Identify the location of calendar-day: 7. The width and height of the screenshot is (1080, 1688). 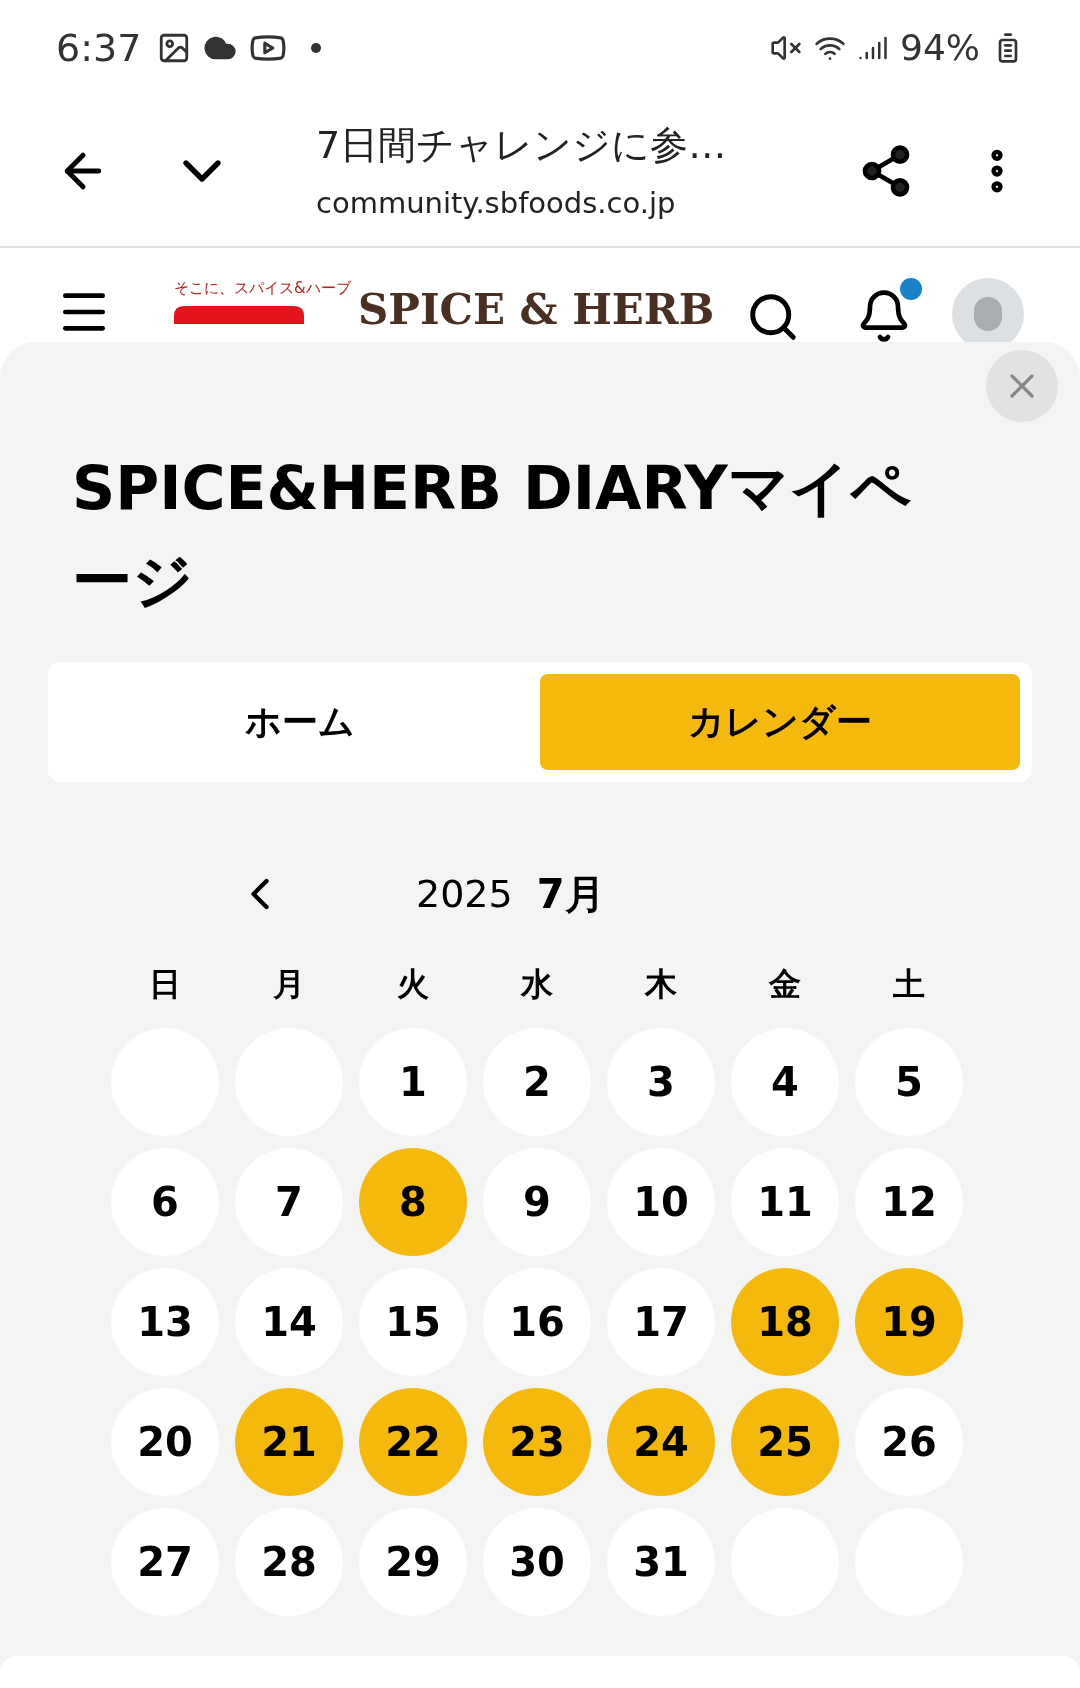
(289, 1202).